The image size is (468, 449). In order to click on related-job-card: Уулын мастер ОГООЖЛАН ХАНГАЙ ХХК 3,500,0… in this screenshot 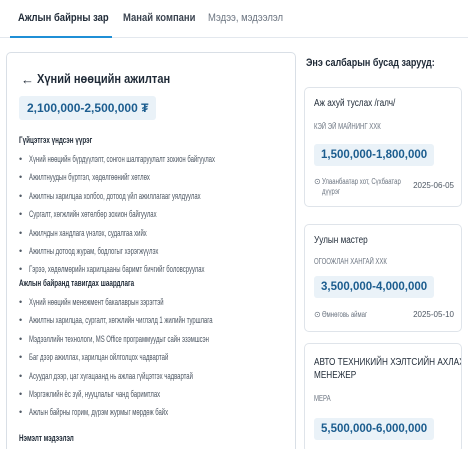, I will do `click(383, 278)`.